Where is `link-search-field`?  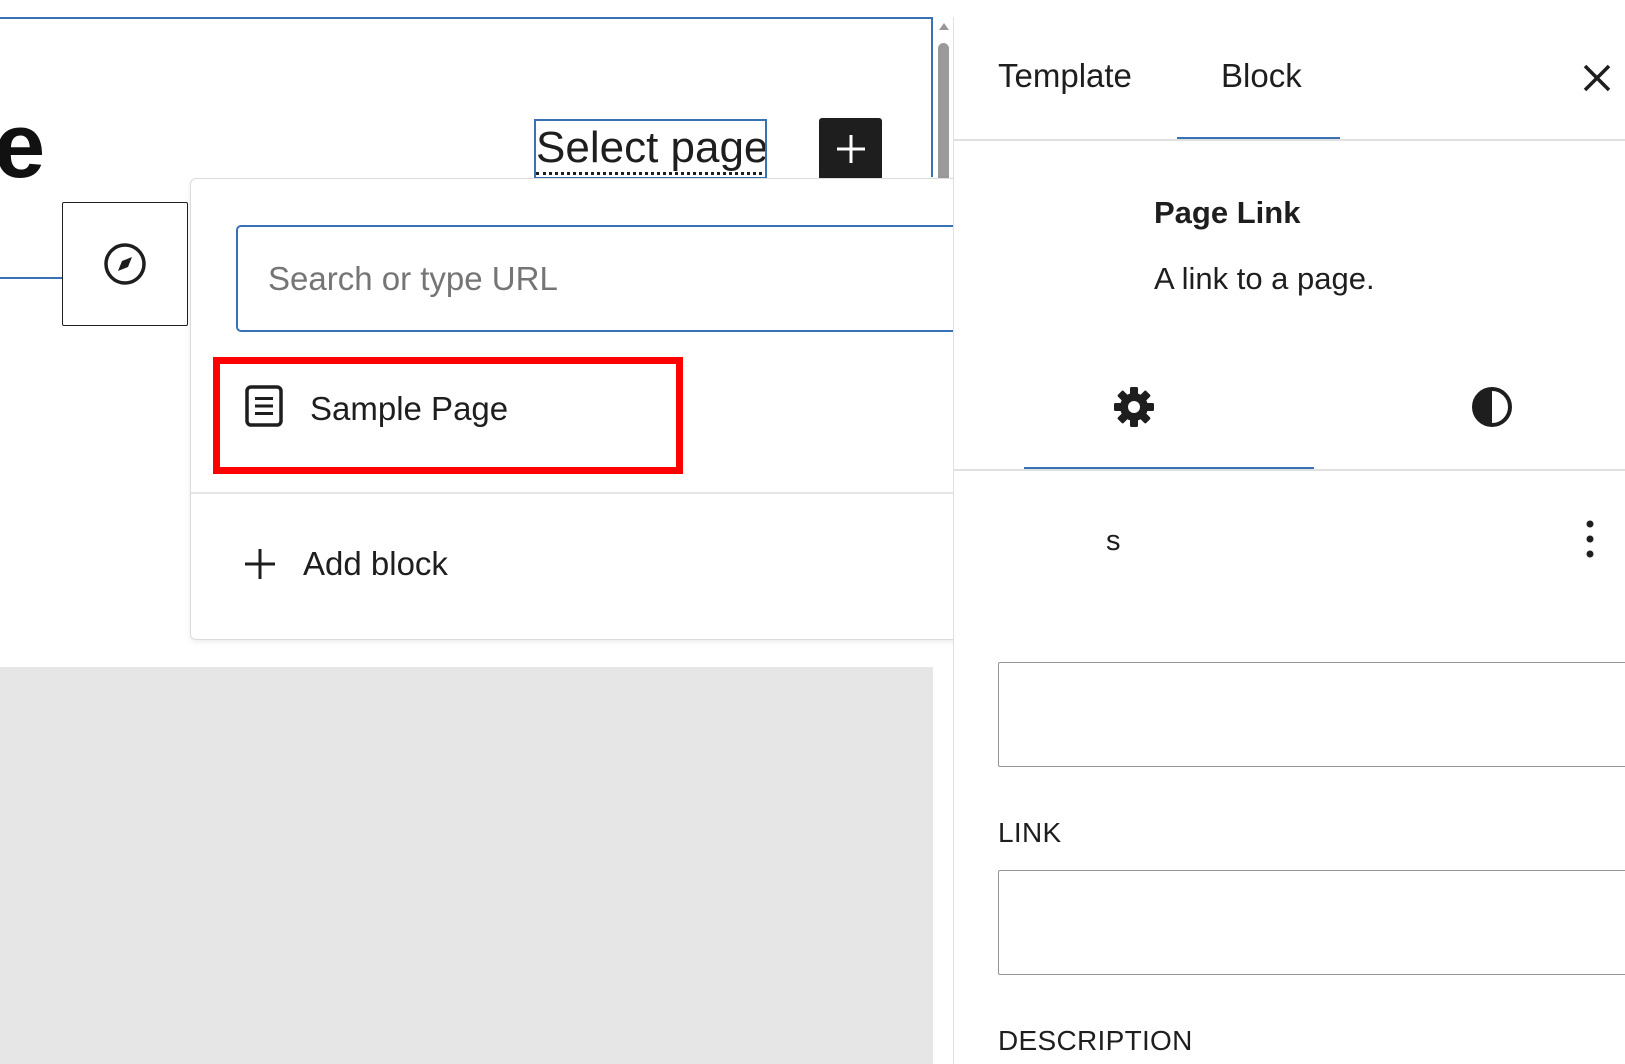
link-search-field is located at coordinates (652, 278).